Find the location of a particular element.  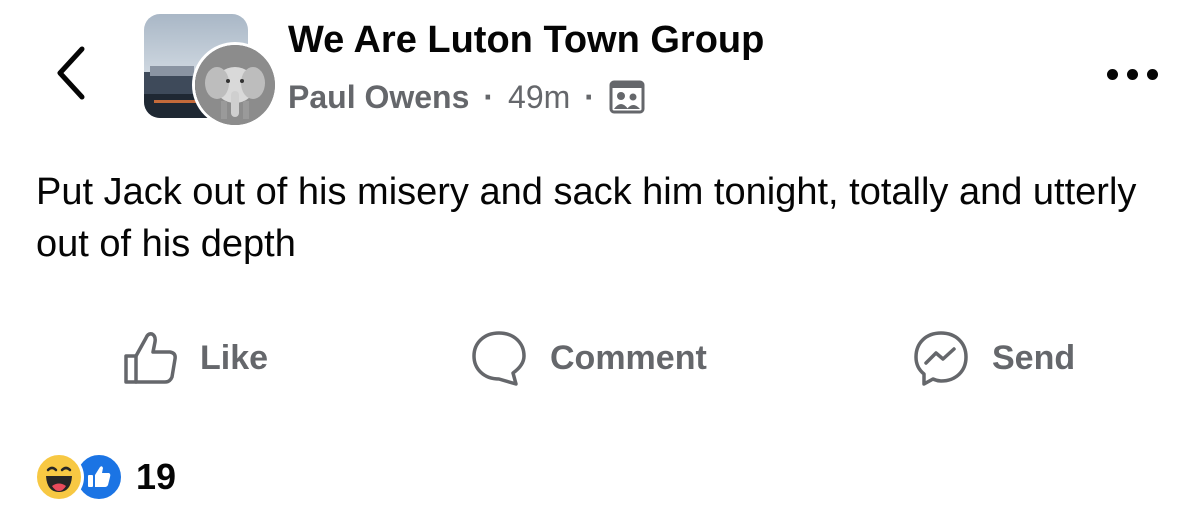

haha-reaction-icon is located at coordinates (59, 477).